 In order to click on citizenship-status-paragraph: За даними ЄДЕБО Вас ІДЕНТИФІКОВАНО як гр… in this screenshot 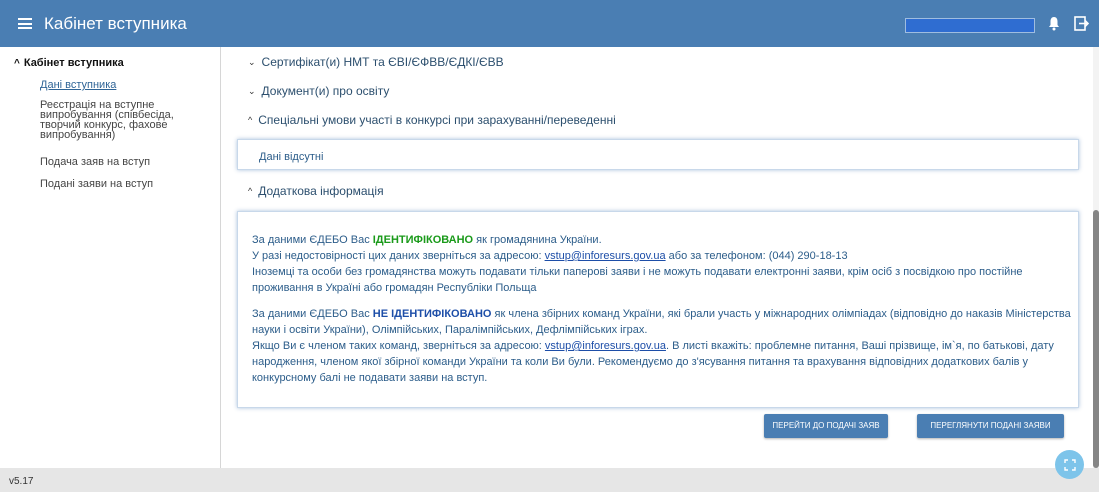, I will do `click(637, 264)`.